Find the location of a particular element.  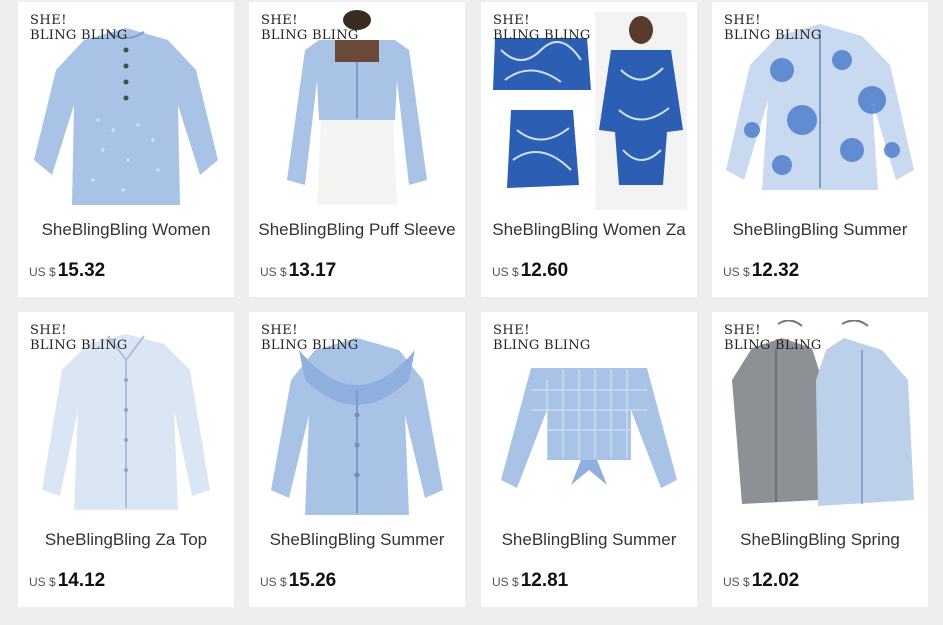

product-price: US $12.02 is located at coordinates (761, 580).